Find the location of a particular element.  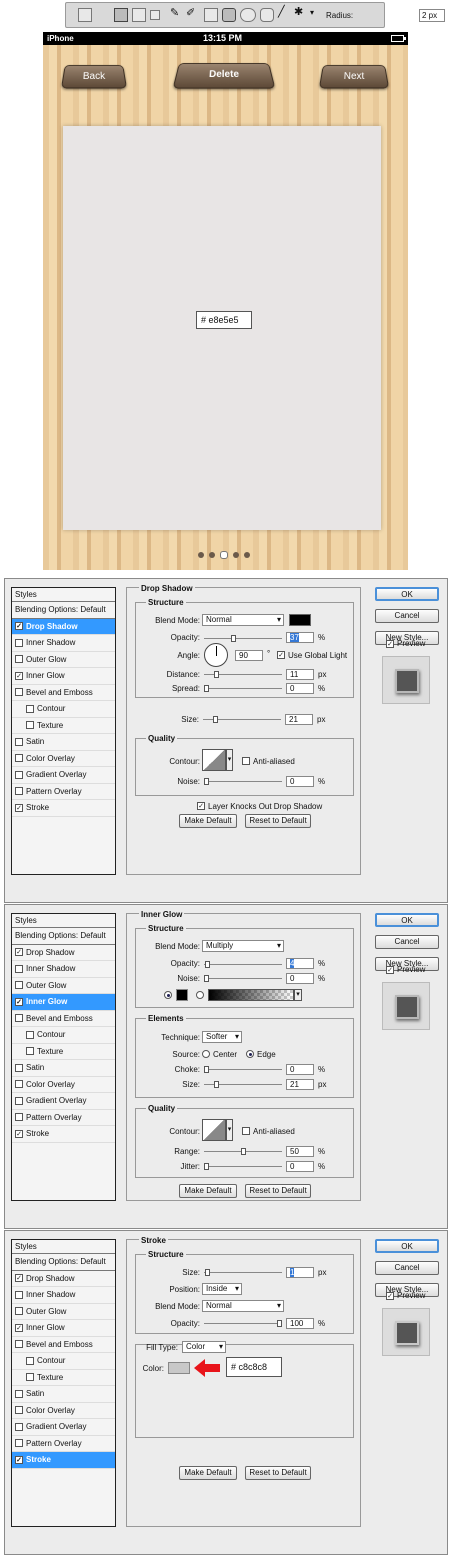

ok-button: OK is located at coordinates (407, 920).